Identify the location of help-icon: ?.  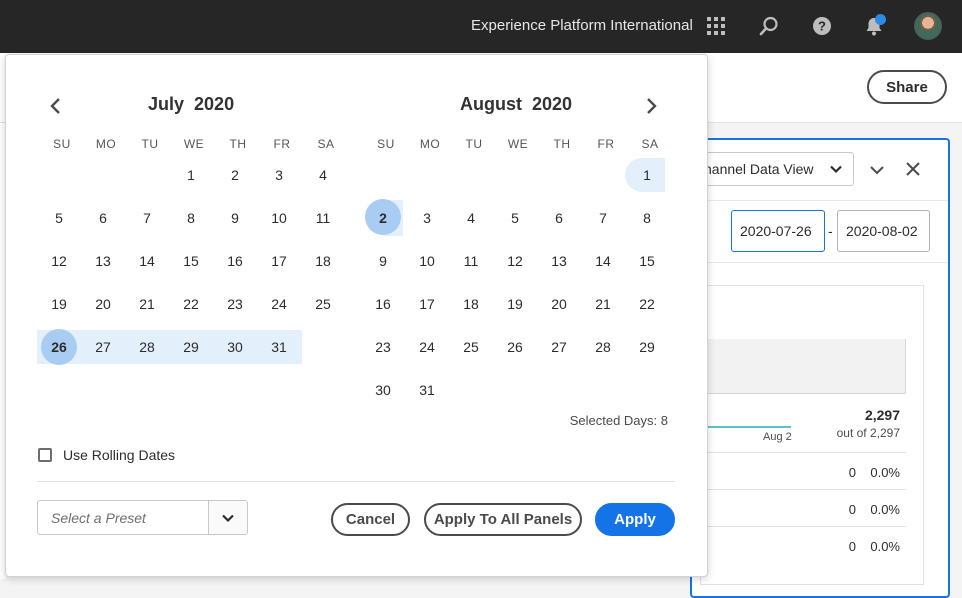
(822, 26).